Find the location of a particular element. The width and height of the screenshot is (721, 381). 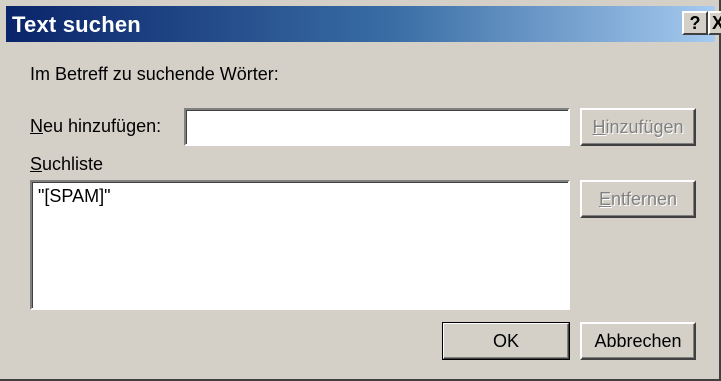

new-word-input is located at coordinates (377, 127).